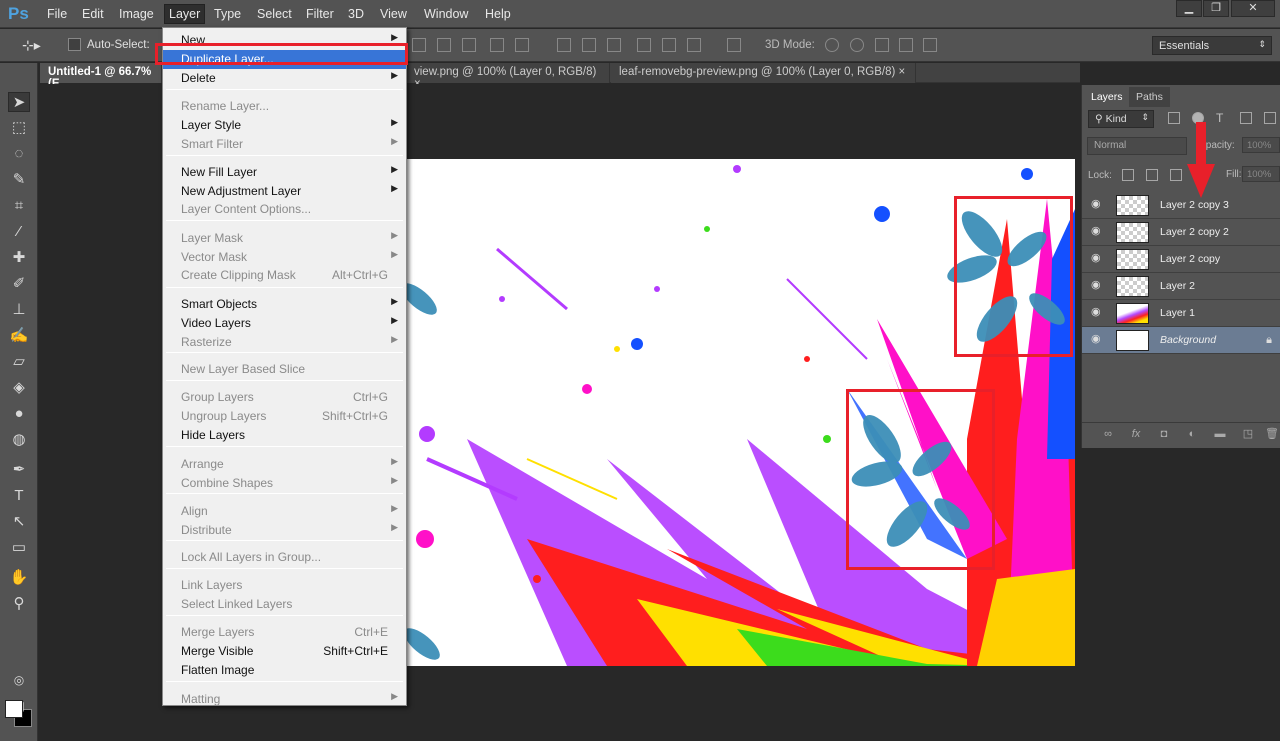 The width and height of the screenshot is (1280, 741). I want to click on align-left-icon, so click(497, 45).